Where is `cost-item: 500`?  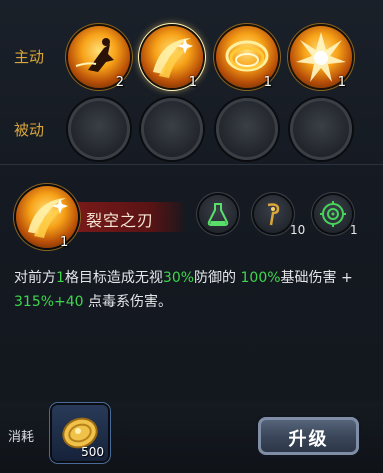
cost-item: 500 is located at coordinates (80, 433).